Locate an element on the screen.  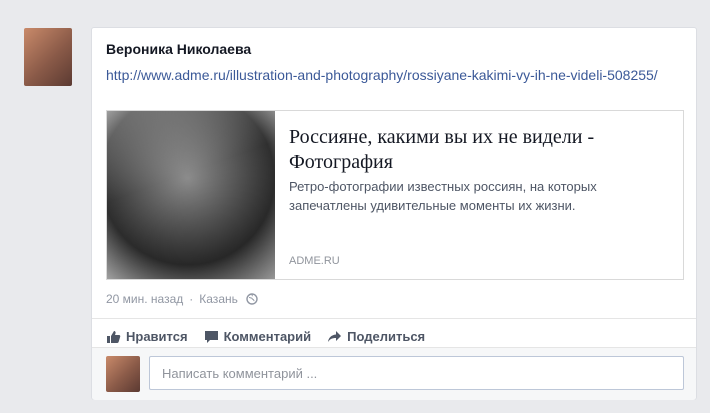
author-avatar is located at coordinates (48, 57).